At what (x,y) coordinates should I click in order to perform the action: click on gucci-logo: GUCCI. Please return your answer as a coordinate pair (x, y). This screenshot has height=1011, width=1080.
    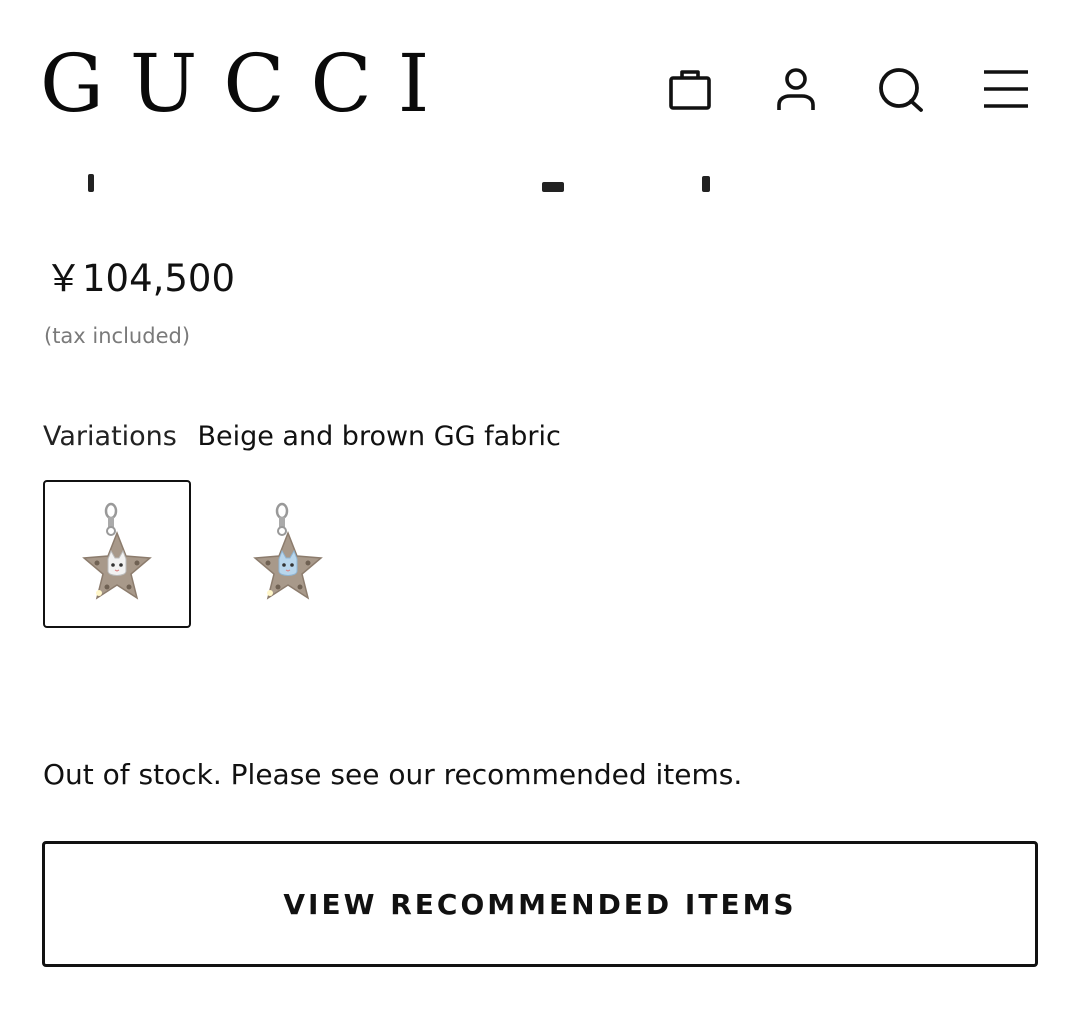
    Looking at the image, I should click on (247, 84).